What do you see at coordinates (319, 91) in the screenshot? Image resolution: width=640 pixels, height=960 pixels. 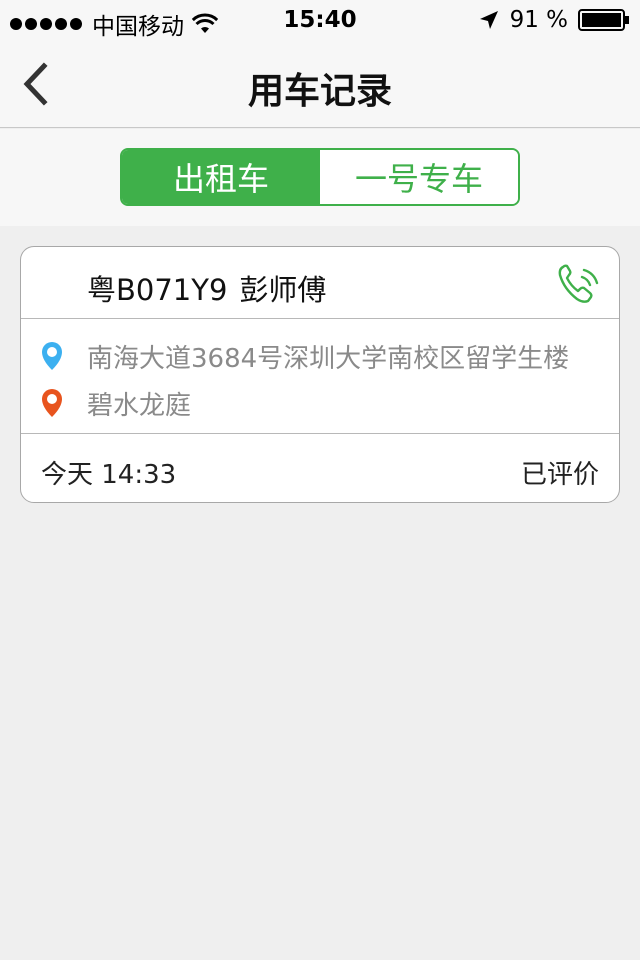 I see `page-title: 用车记录` at bounding box center [319, 91].